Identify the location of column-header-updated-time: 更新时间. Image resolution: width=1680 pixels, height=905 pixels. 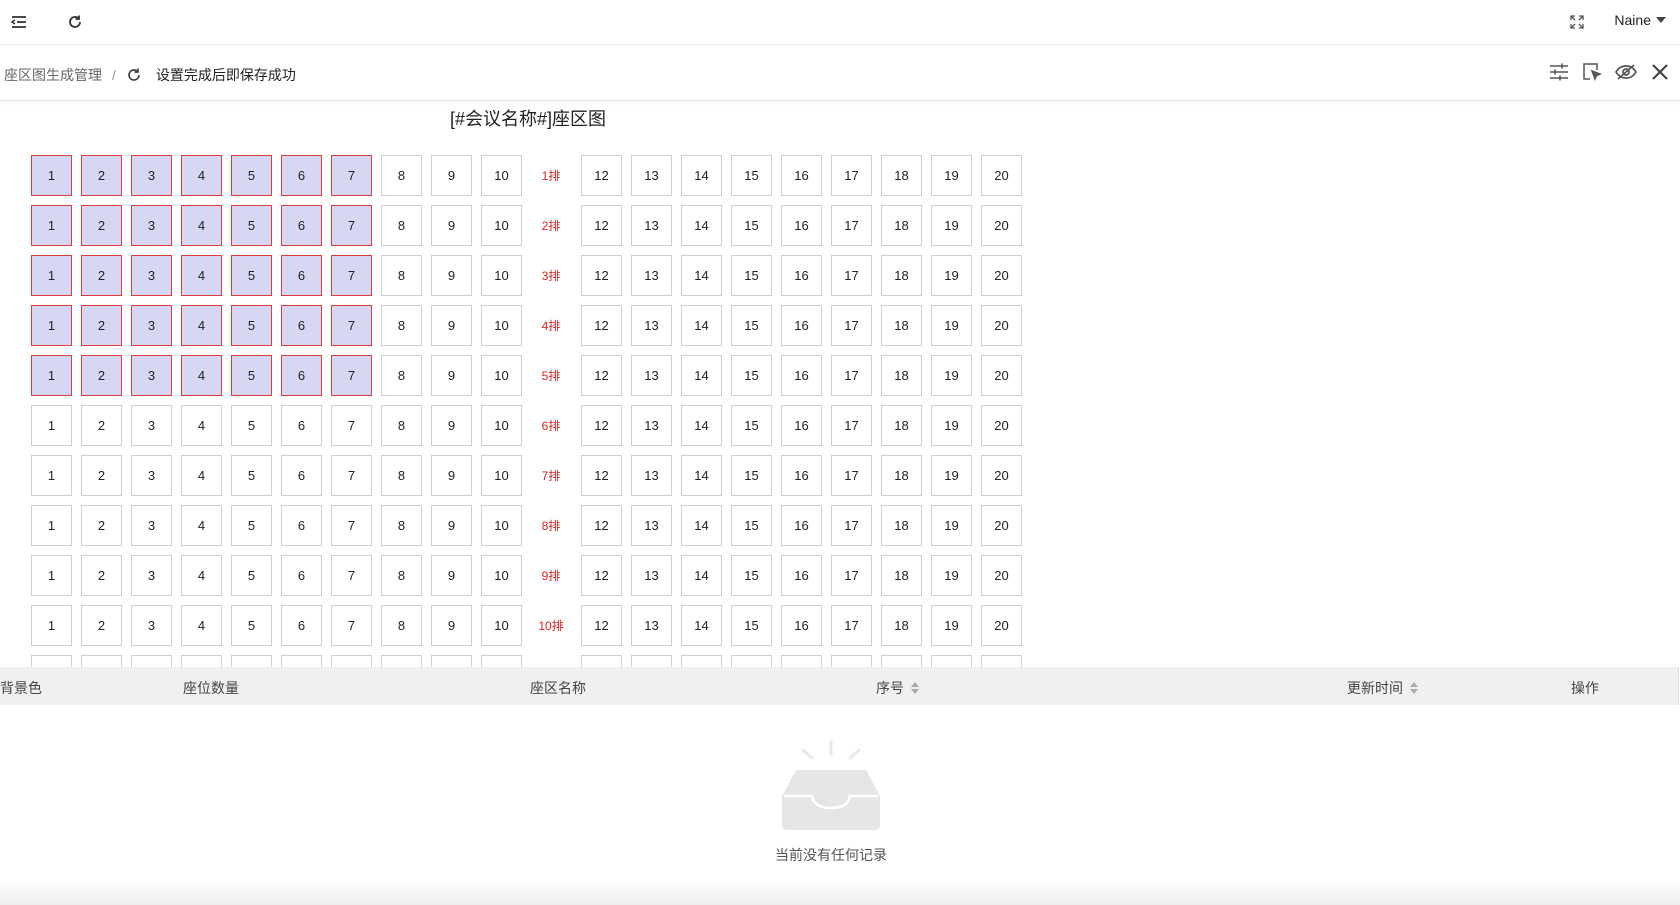
(1382, 688).